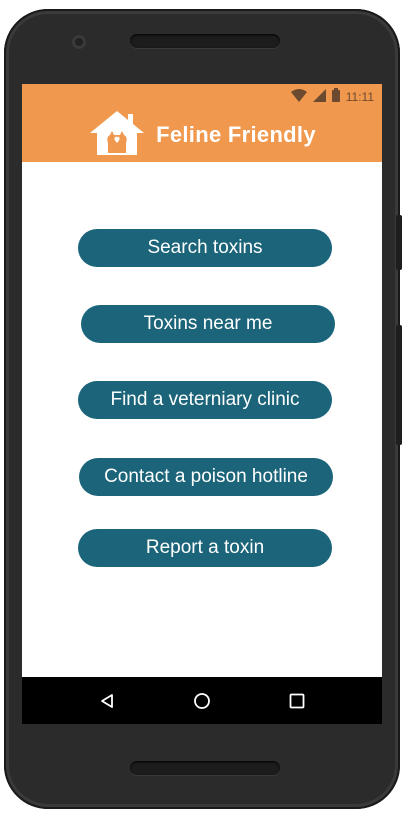 The height and width of the screenshot is (821, 409). What do you see at coordinates (206, 477) in the screenshot?
I see `contact-poison-hotline-button: Contact a poison hotline` at bounding box center [206, 477].